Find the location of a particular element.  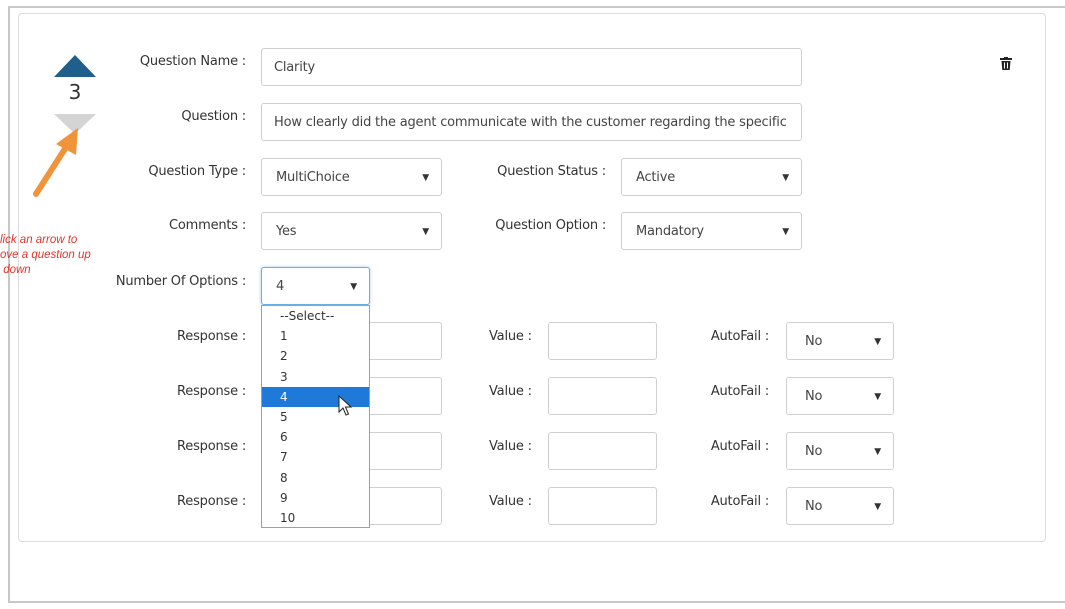

comments-label: Comments : is located at coordinates (207, 225).